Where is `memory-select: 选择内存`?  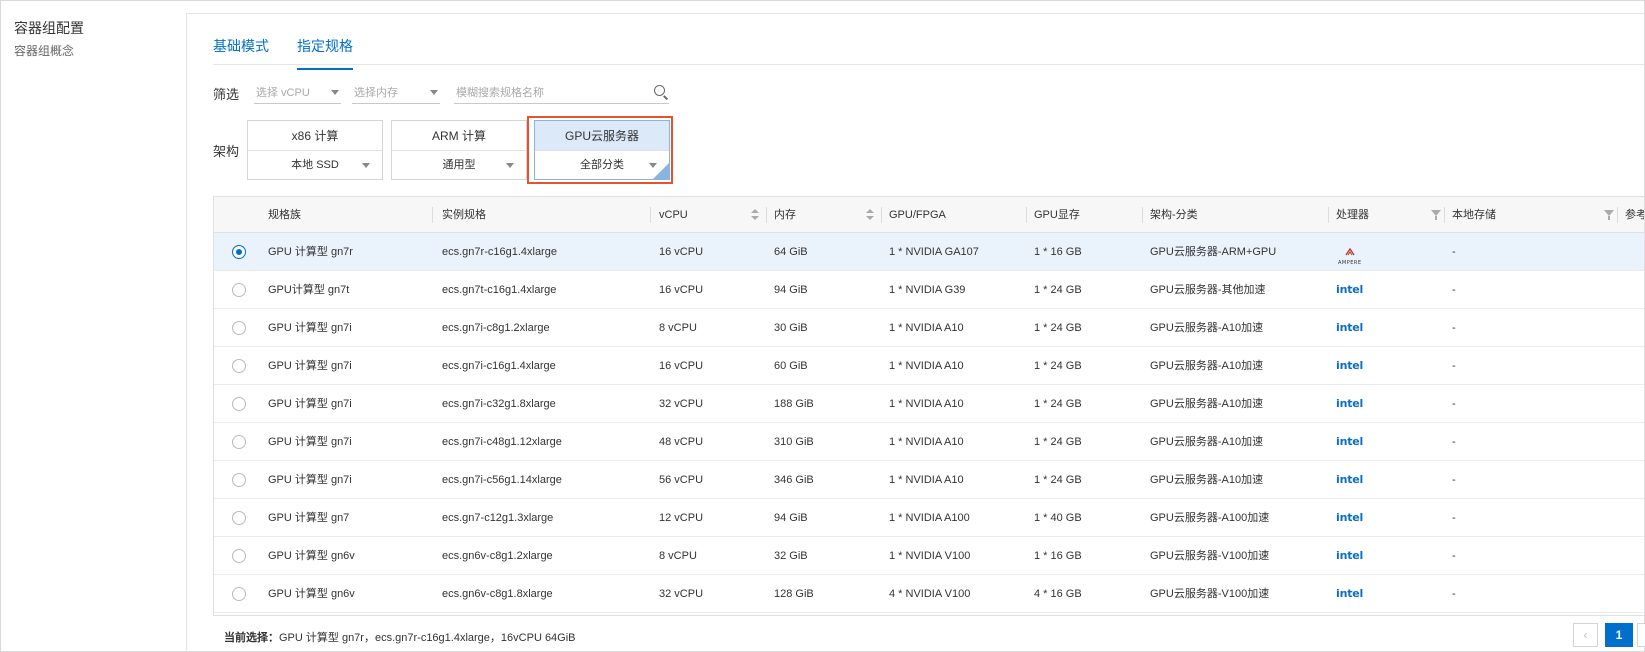 memory-select: 选择内存 is located at coordinates (396, 94).